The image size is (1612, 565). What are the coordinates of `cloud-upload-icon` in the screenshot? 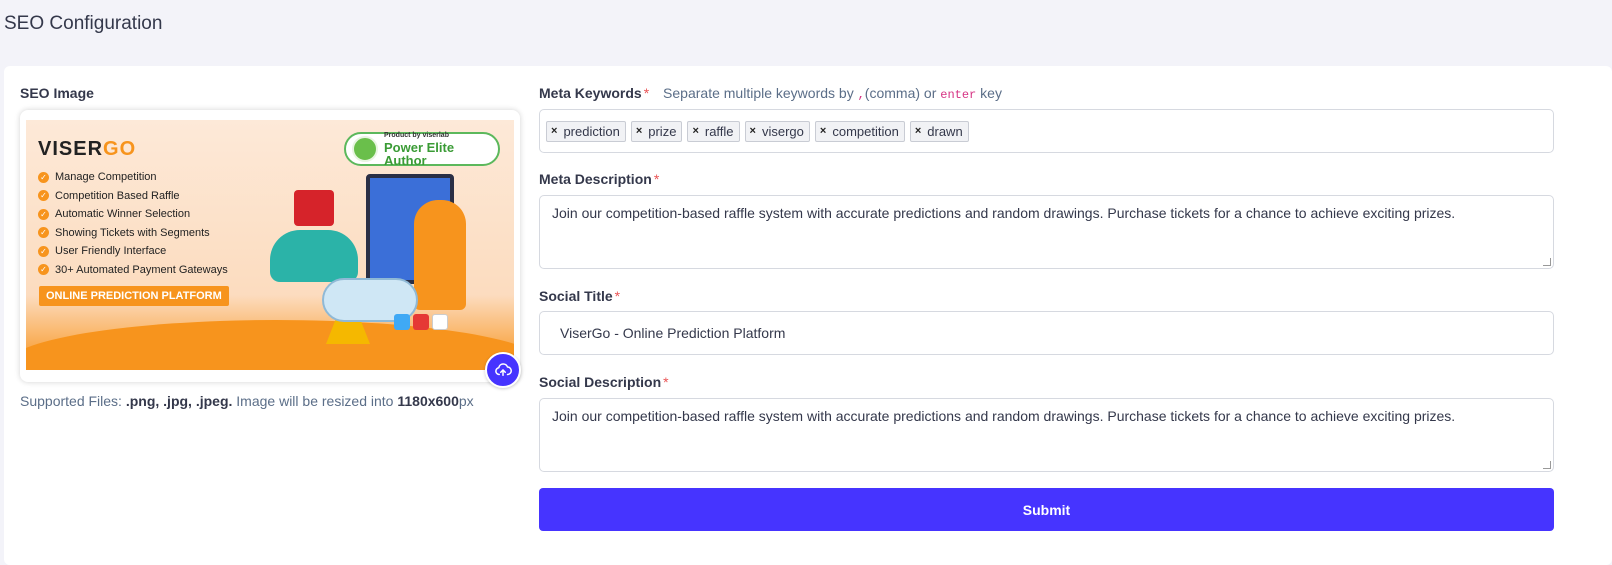 It's located at (503, 369).